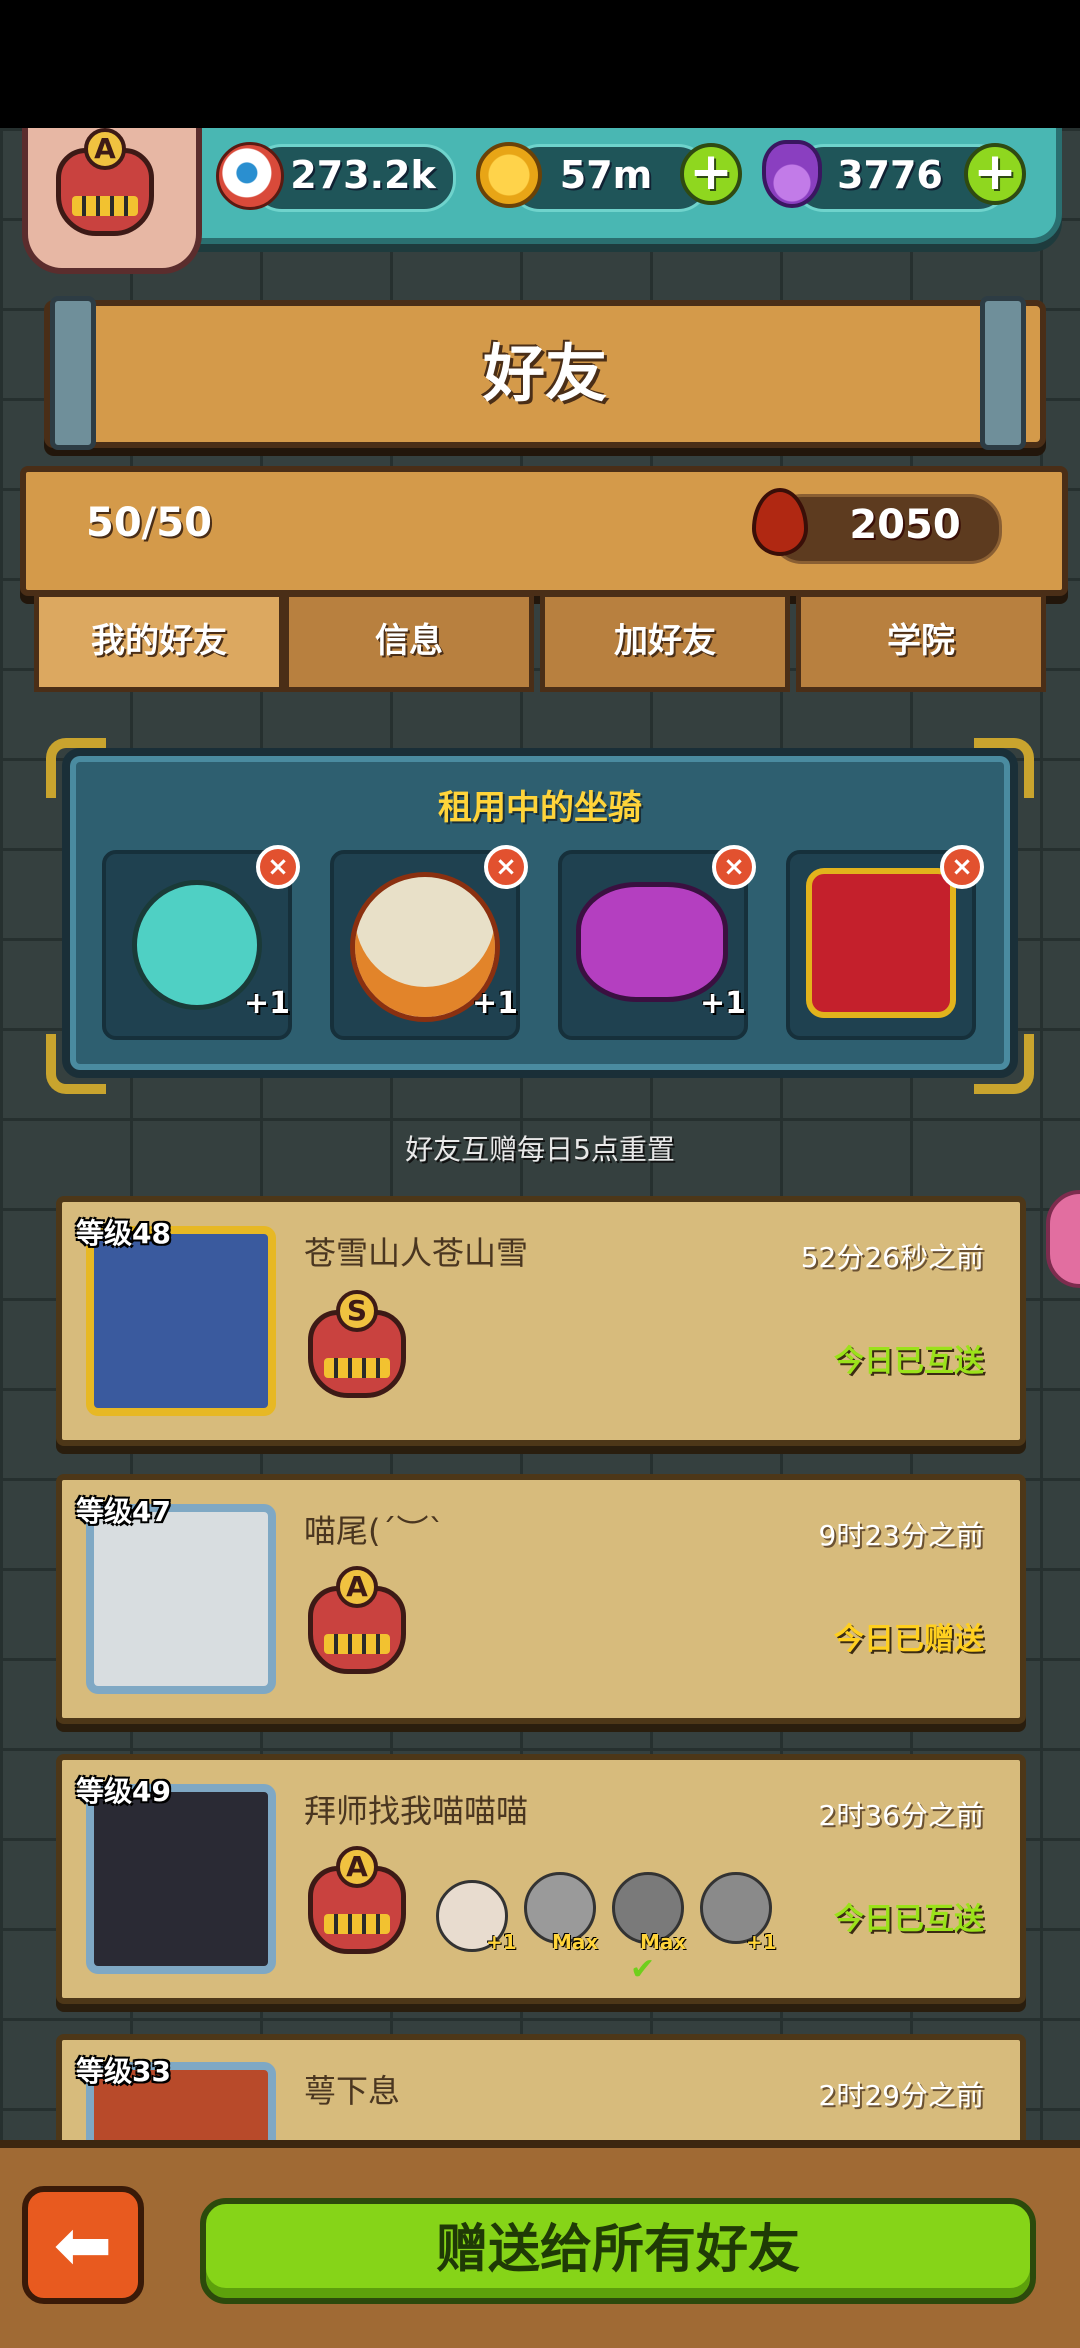 The width and height of the screenshot is (1080, 2348). What do you see at coordinates (123, 2071) in the screenshot?
I see `friend-level: 等级33` at bounding box center [123, 2071].